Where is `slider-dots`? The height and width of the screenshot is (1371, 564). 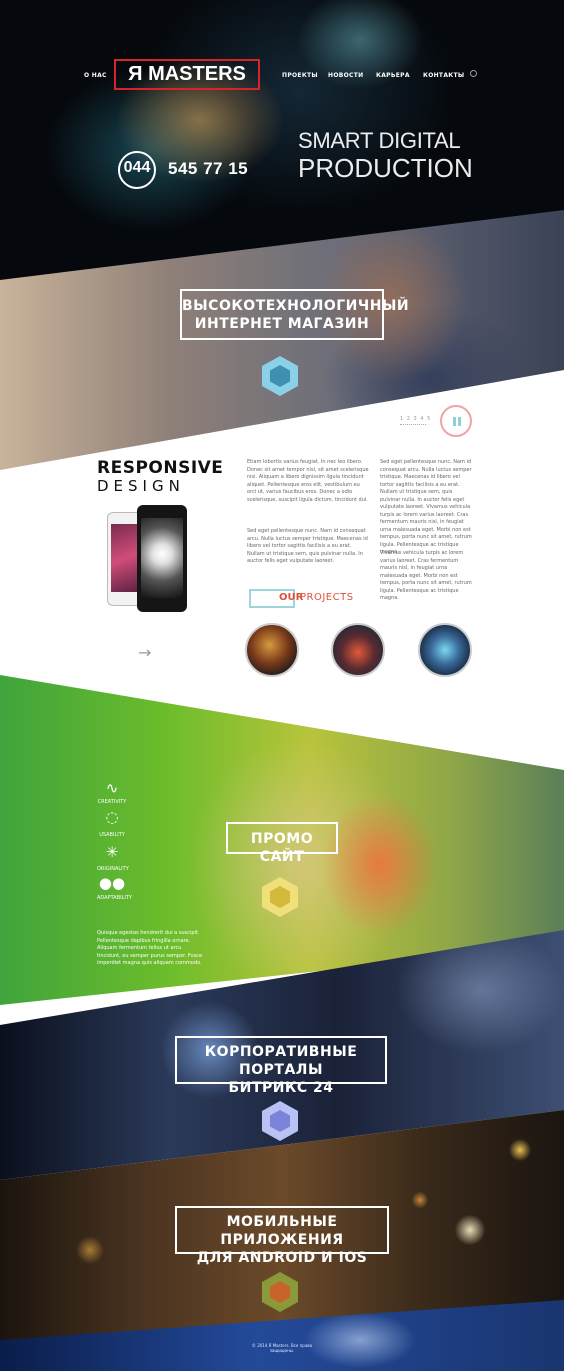
slider-dots is located at coordinates (413, 424).